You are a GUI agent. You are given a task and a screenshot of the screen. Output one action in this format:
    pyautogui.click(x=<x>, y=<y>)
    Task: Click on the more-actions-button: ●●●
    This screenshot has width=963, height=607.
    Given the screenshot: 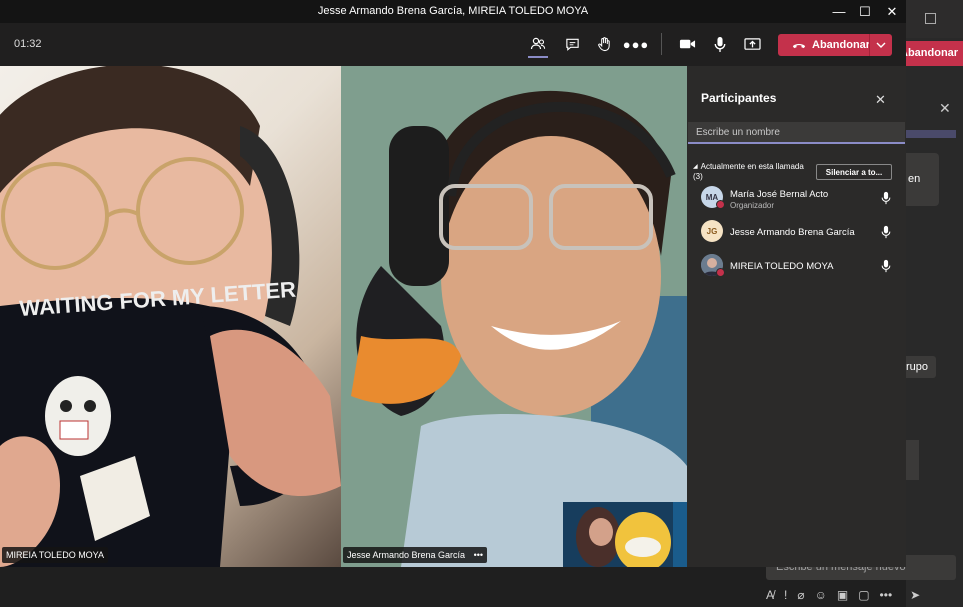 What is the action you would take?
    pyautogui.click(x=636, y=44)
    